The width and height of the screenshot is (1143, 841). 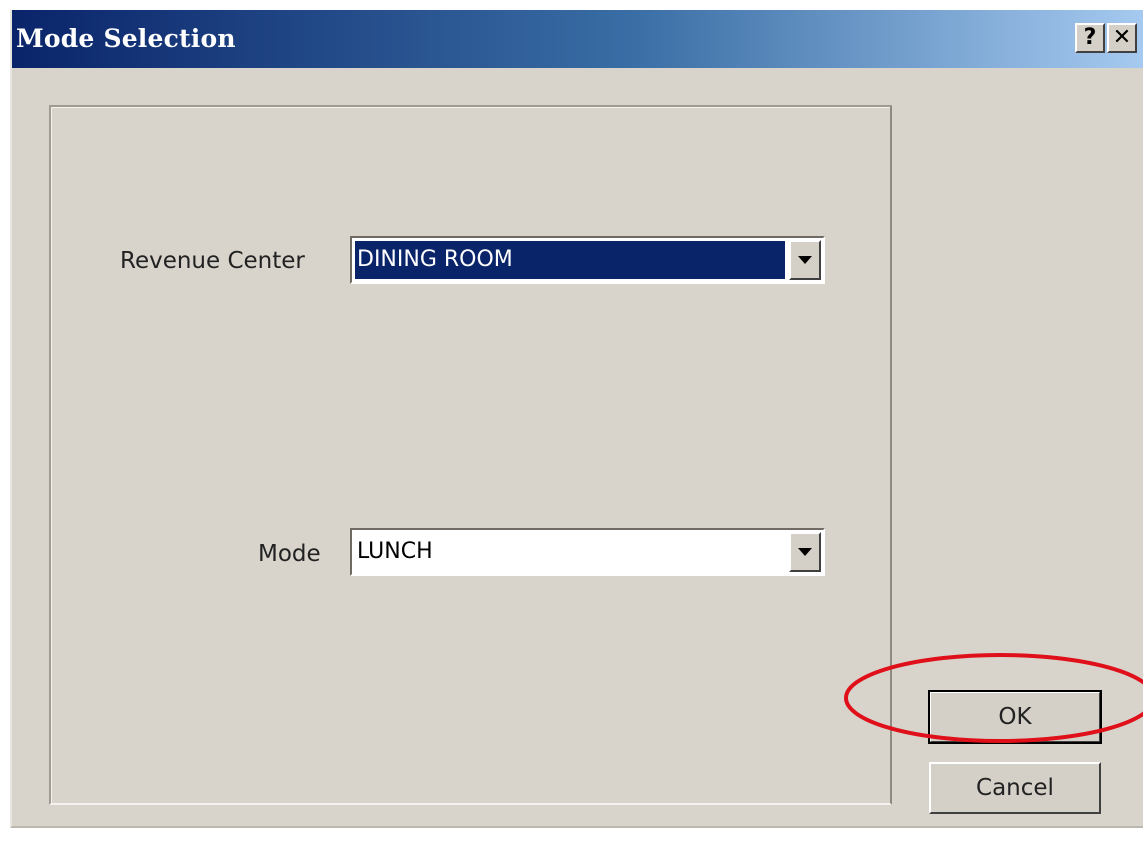 I want to click on mode-dropdown: LUNCH, so click(x=587, y=552).